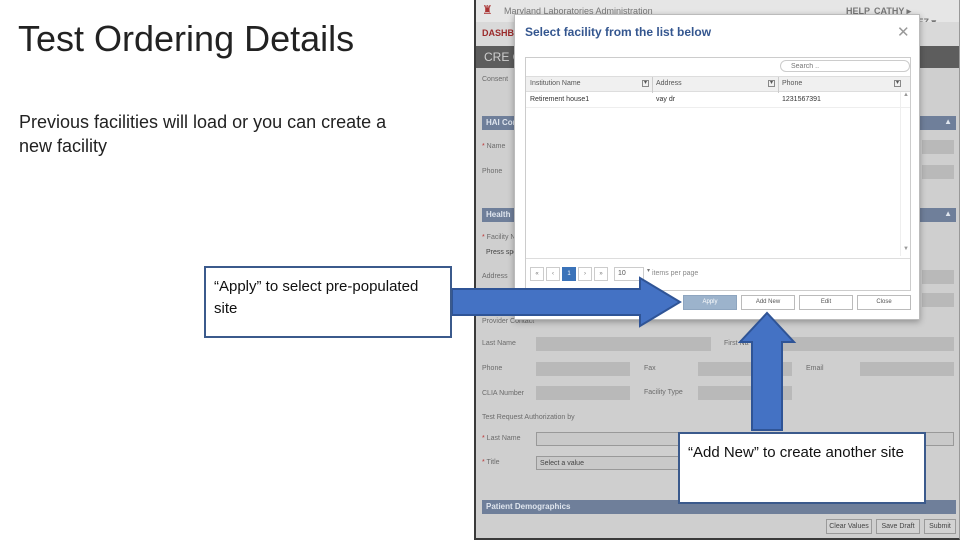 The image size is (960, 540). What do you see at coordinates (328, 302) in the screenshot?
I see `callout-apply: “Apply” to select pre-populated site` at bounding box center [328, 302].